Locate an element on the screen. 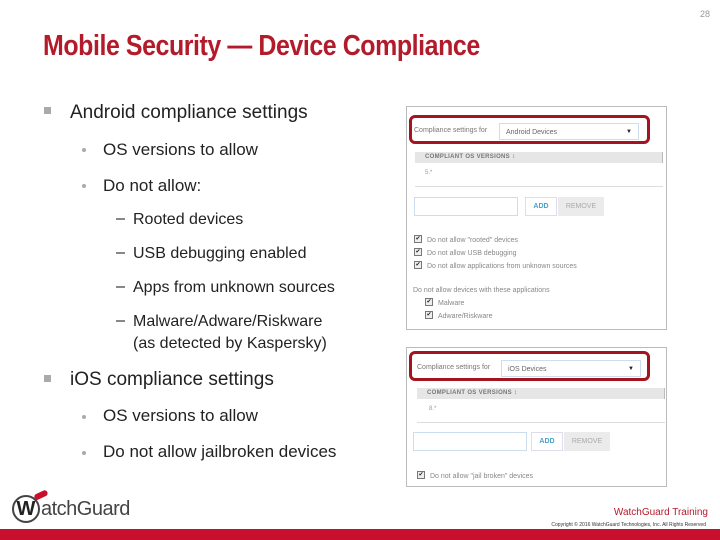 This screenshot has height=540, width=720. checkbox-adware: ✔ Adware/Riskware is located at coordinates (459, 315).